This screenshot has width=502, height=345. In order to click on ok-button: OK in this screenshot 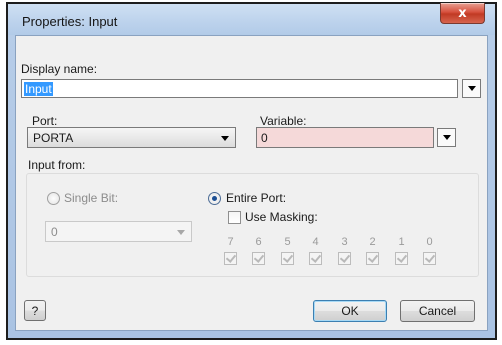, I will do `click(350, 311)`.